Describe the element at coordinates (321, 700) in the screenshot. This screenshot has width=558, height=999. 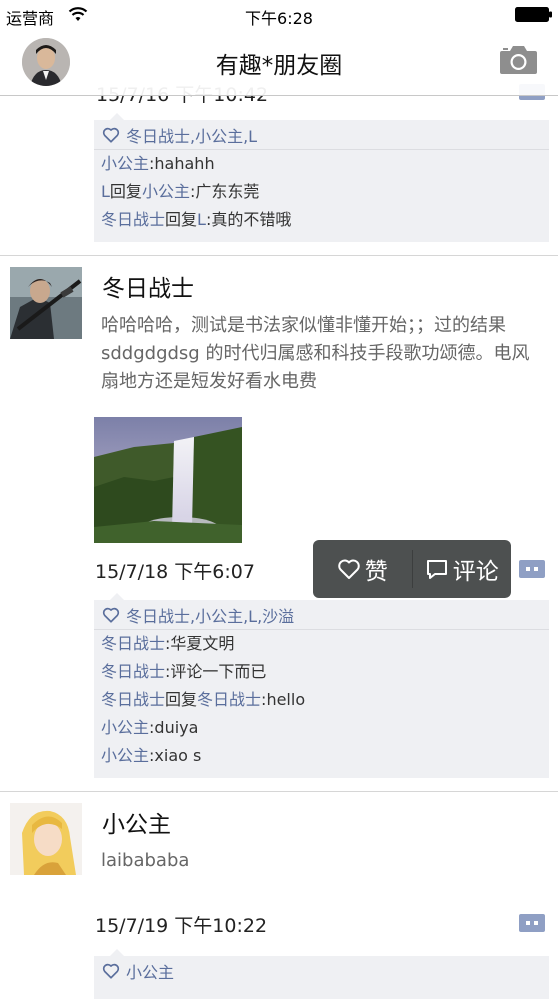
I see `comment-item: 冬日战士回复冬日战士:hello` at that location.